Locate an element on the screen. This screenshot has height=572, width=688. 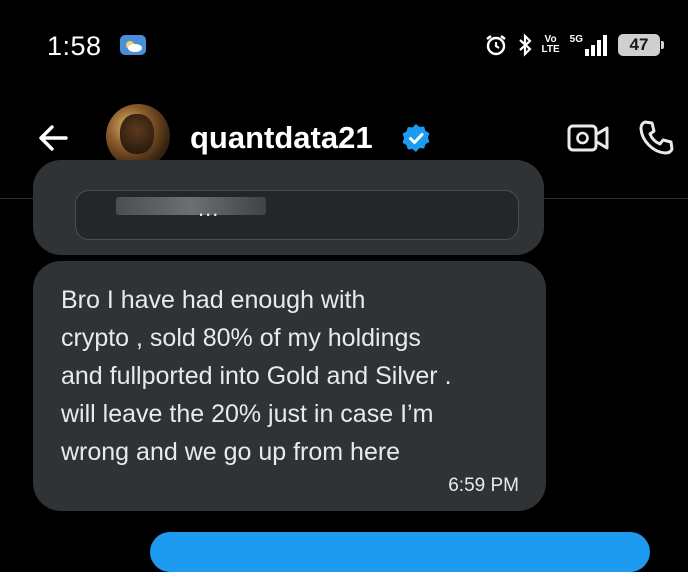
bluetooth-icon is located at coordinates (525, 45).